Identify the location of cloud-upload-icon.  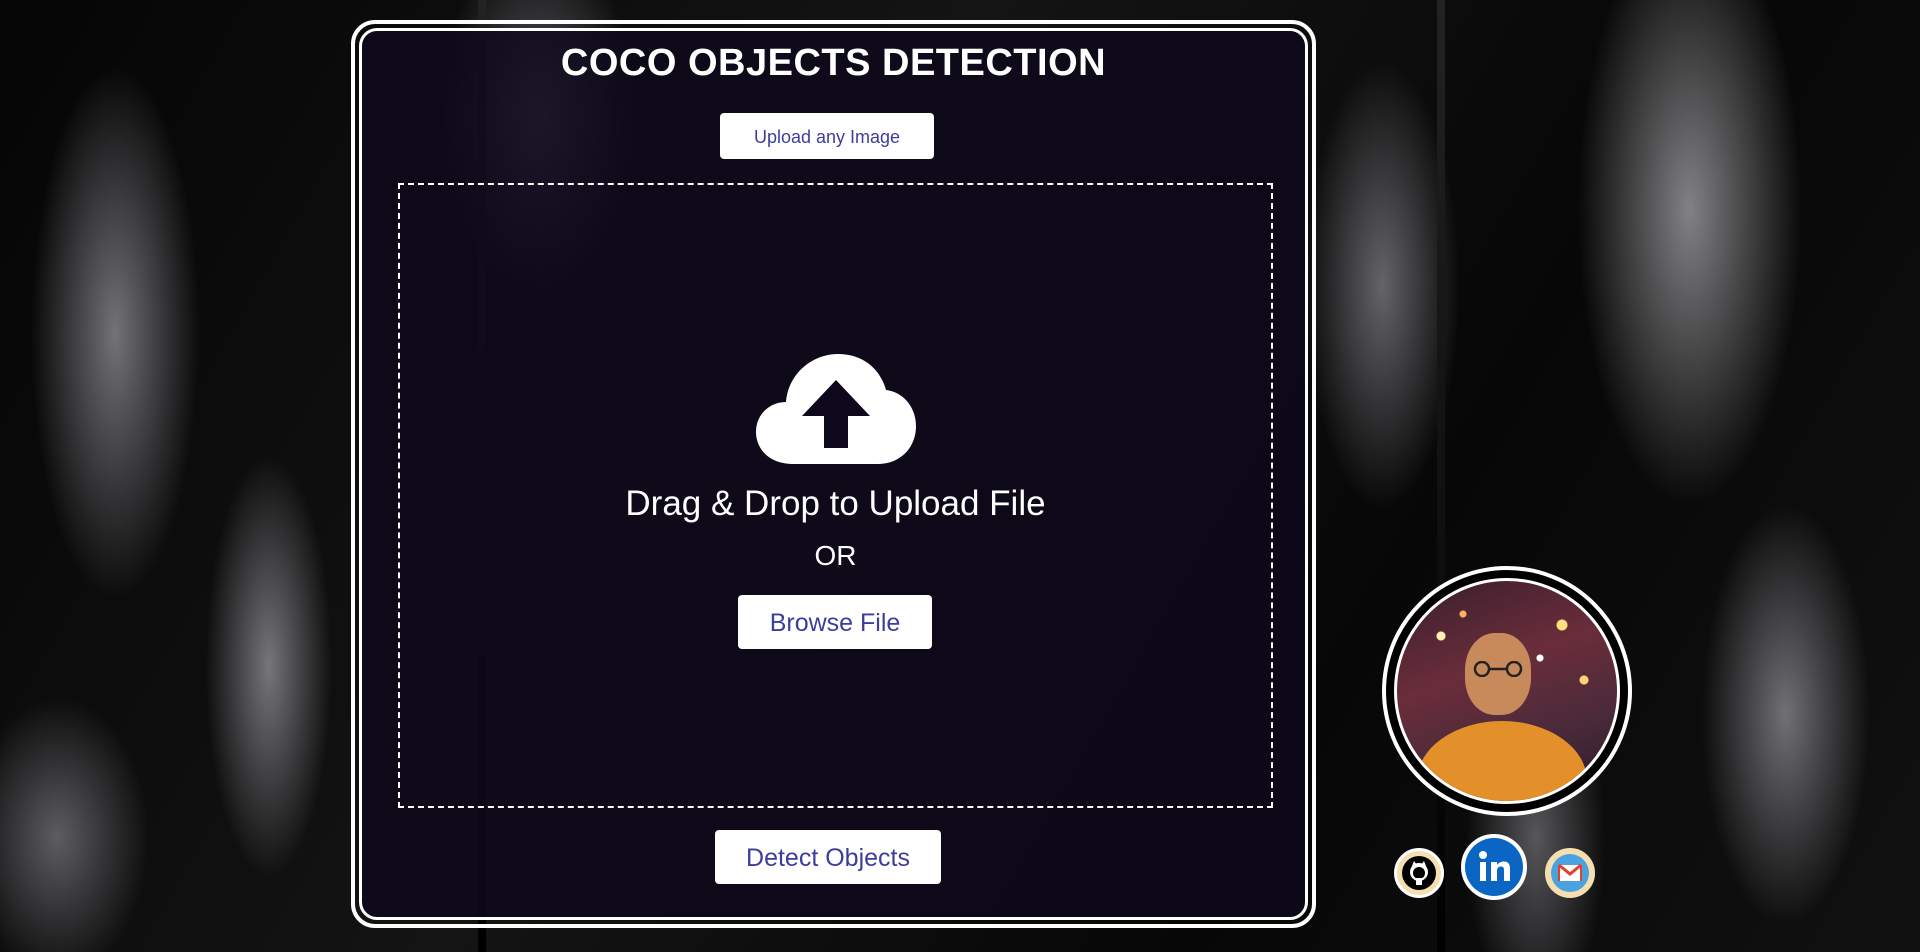
(836, 409).